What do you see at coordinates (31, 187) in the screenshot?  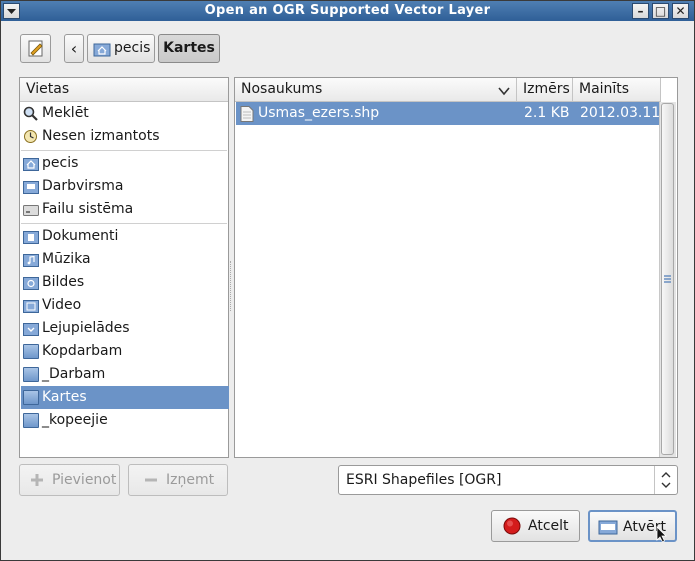 I see `desktop-folder-icon` at bounding box center [31, 187].